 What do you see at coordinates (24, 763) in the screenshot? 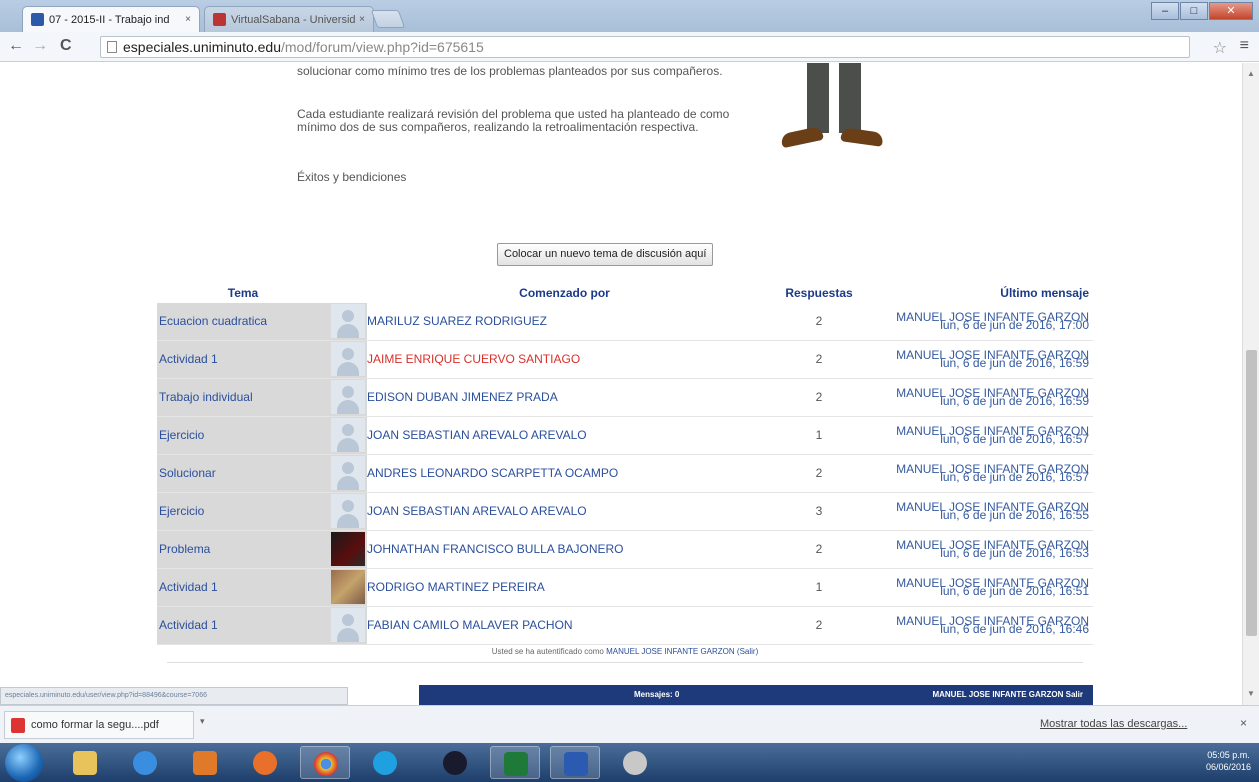
I see `start-button` at bounding box center [24, 763].